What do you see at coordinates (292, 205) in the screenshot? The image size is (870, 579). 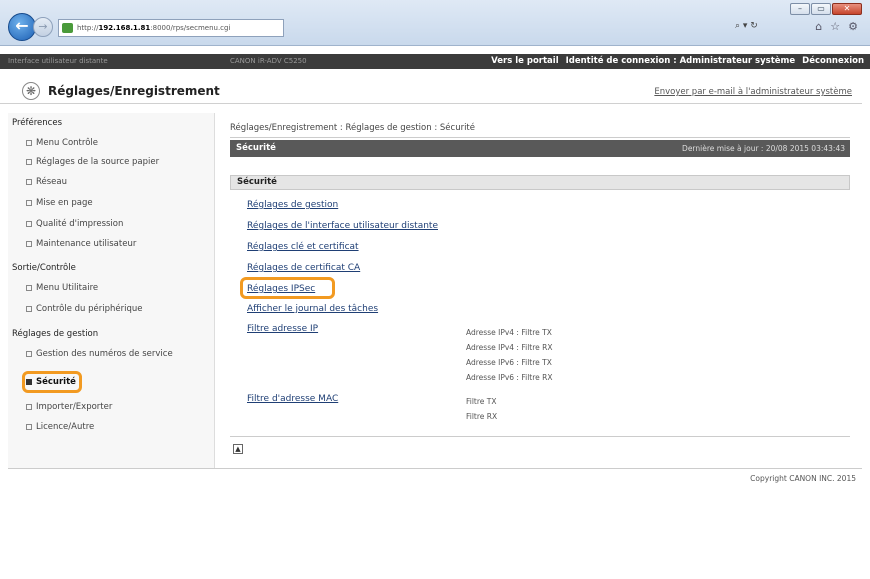 I see `link-reglages-gestion: Réglages de gestion` at bounding box center [292, 205].